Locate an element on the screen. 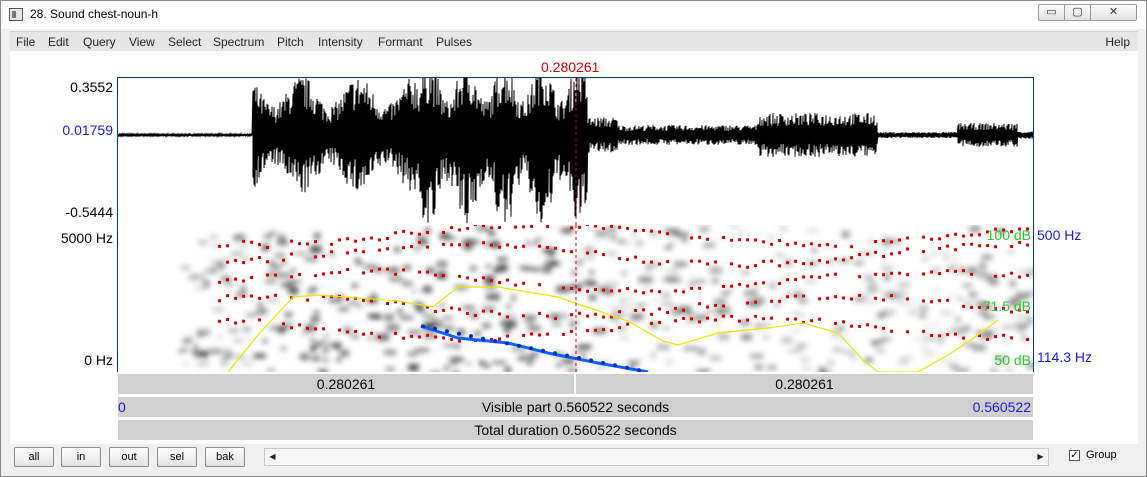 The height and width of the screenshot is (477, 1147). scroll-left-icon: ◀ is located at coordinates (272, 457).